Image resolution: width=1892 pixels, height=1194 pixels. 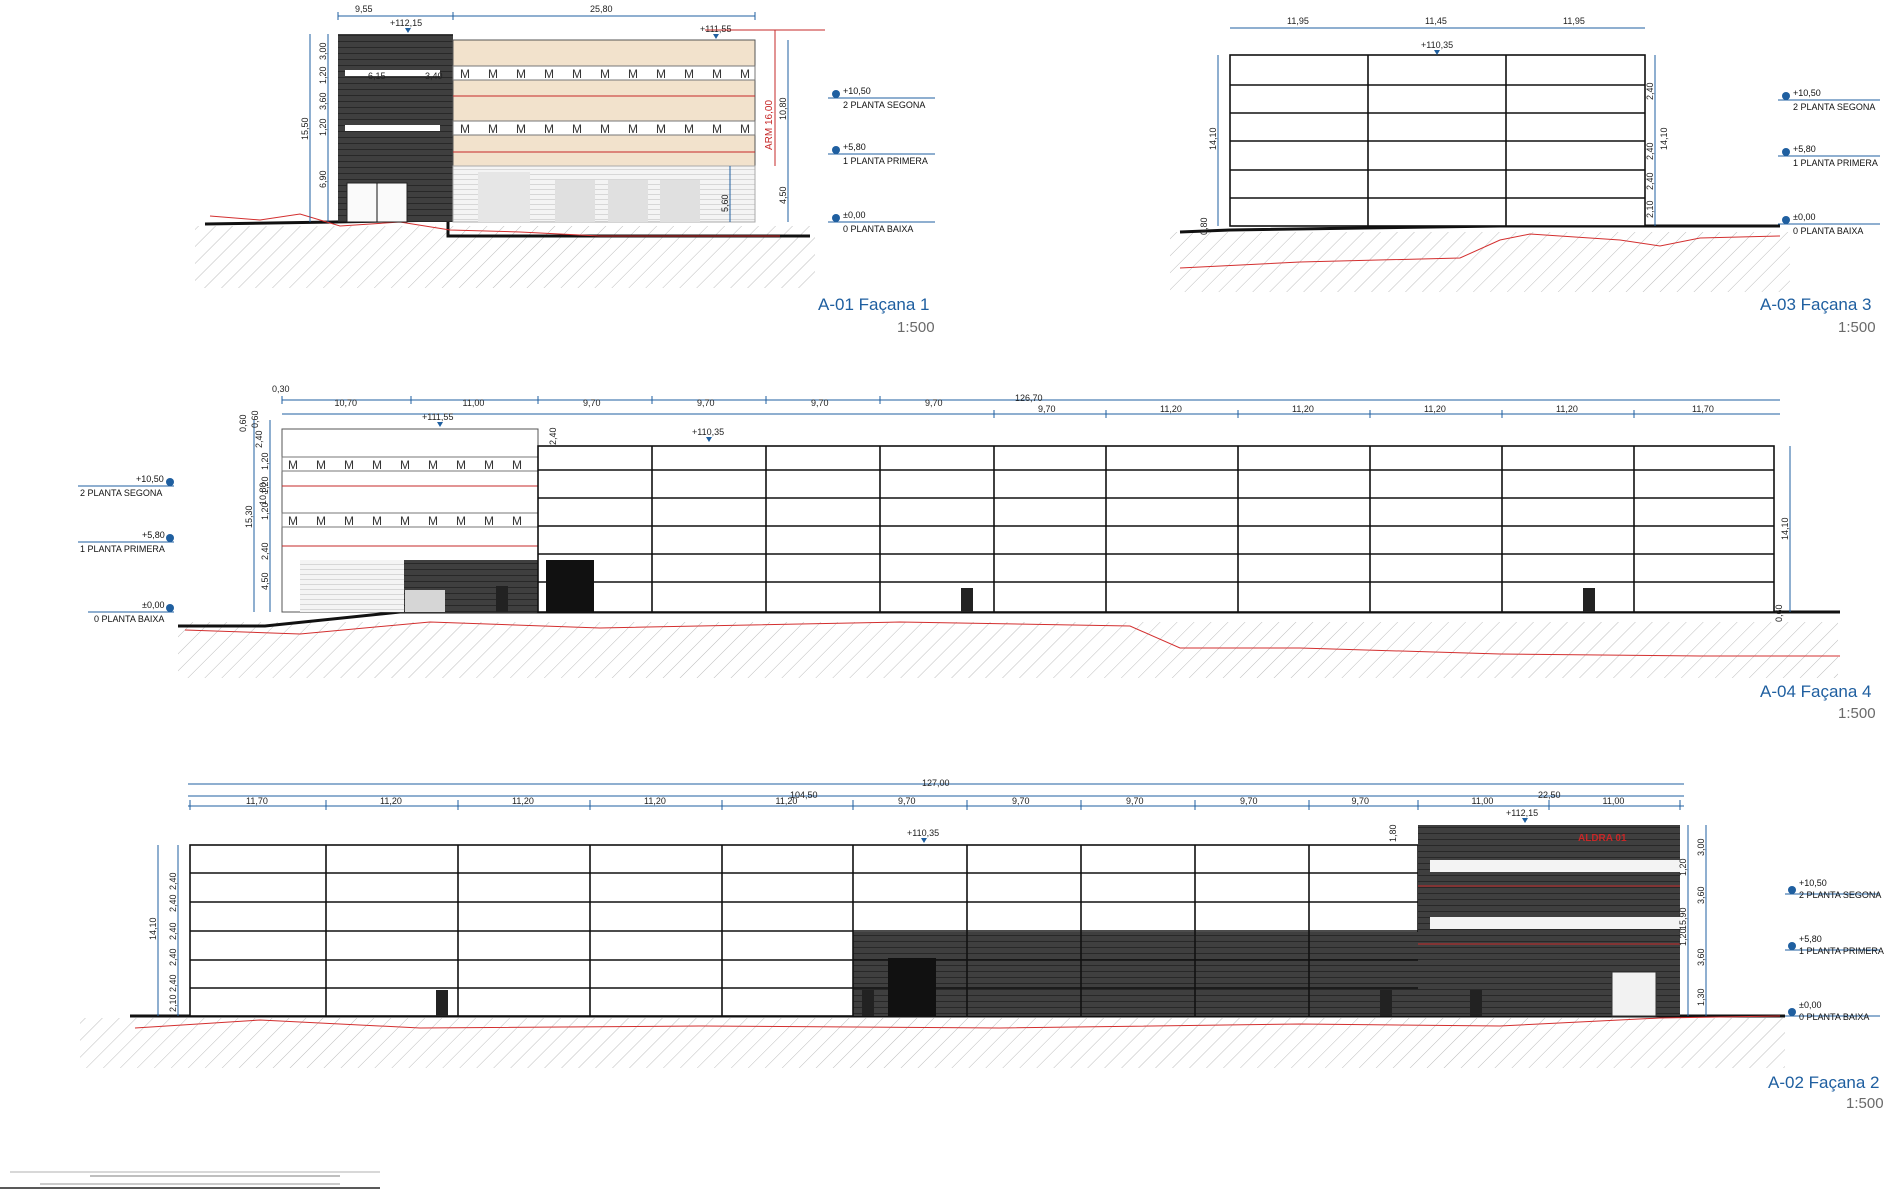 I want to click on overview-thumbnail, so click(x=190, y=1180).